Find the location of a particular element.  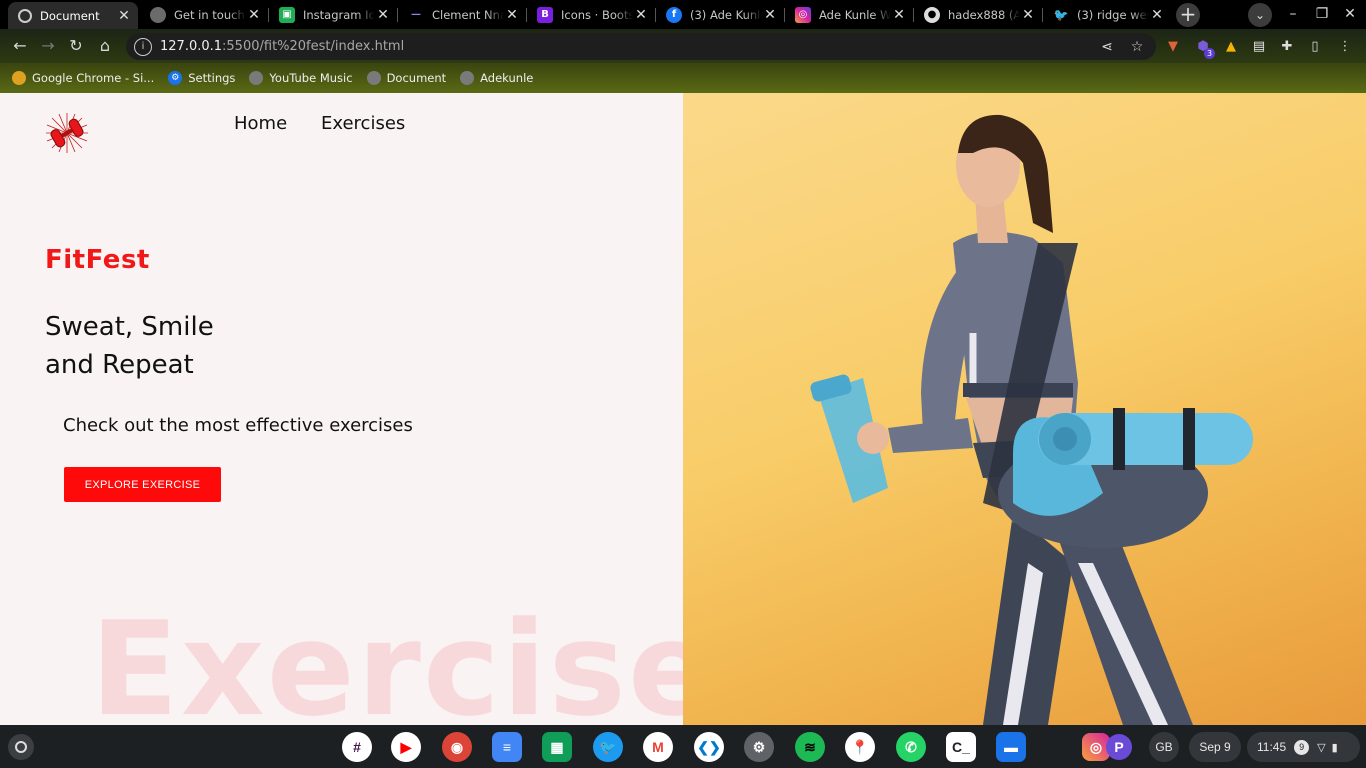

dumbbell-logo-icon is located at coordinates (67, 133).